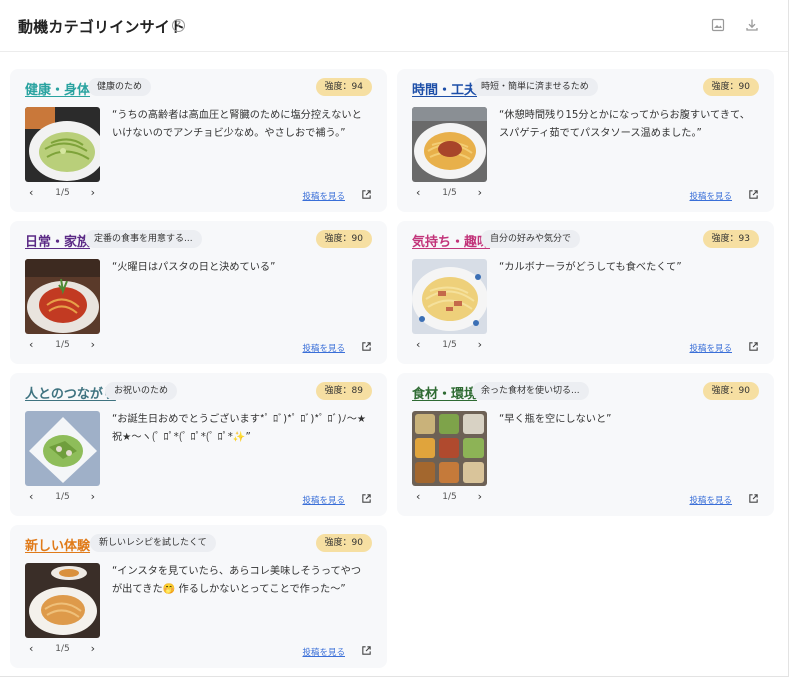 The height and width of the screenshot is (677, 789). I want to click on category-title: 人とのつながり, so click(70, 392).